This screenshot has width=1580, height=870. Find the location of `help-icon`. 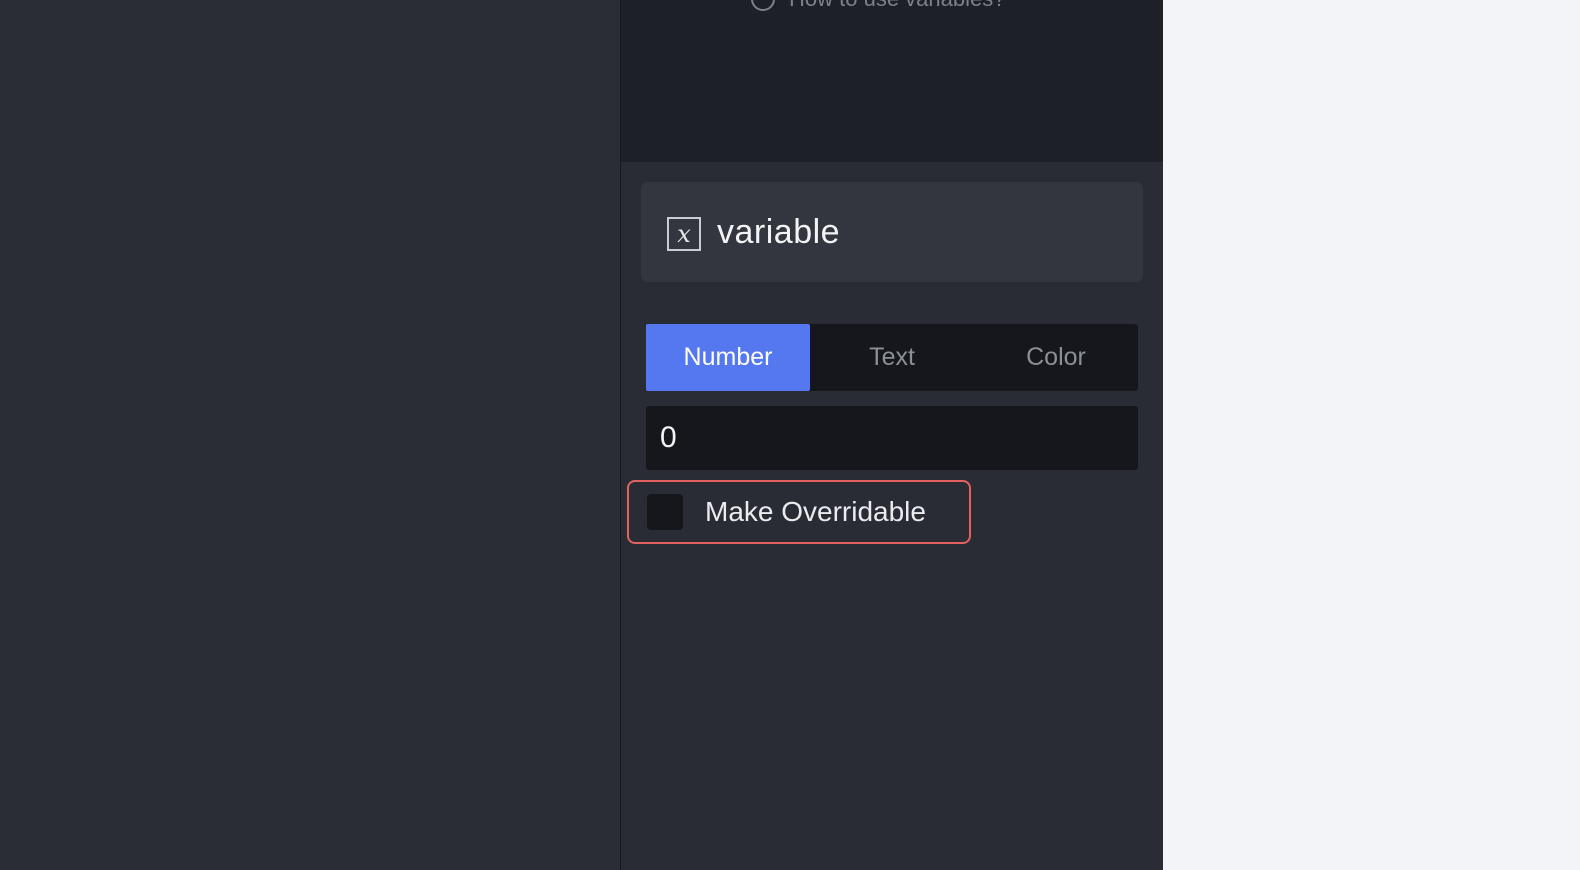

help-icon is located at coordinates (763, 5).